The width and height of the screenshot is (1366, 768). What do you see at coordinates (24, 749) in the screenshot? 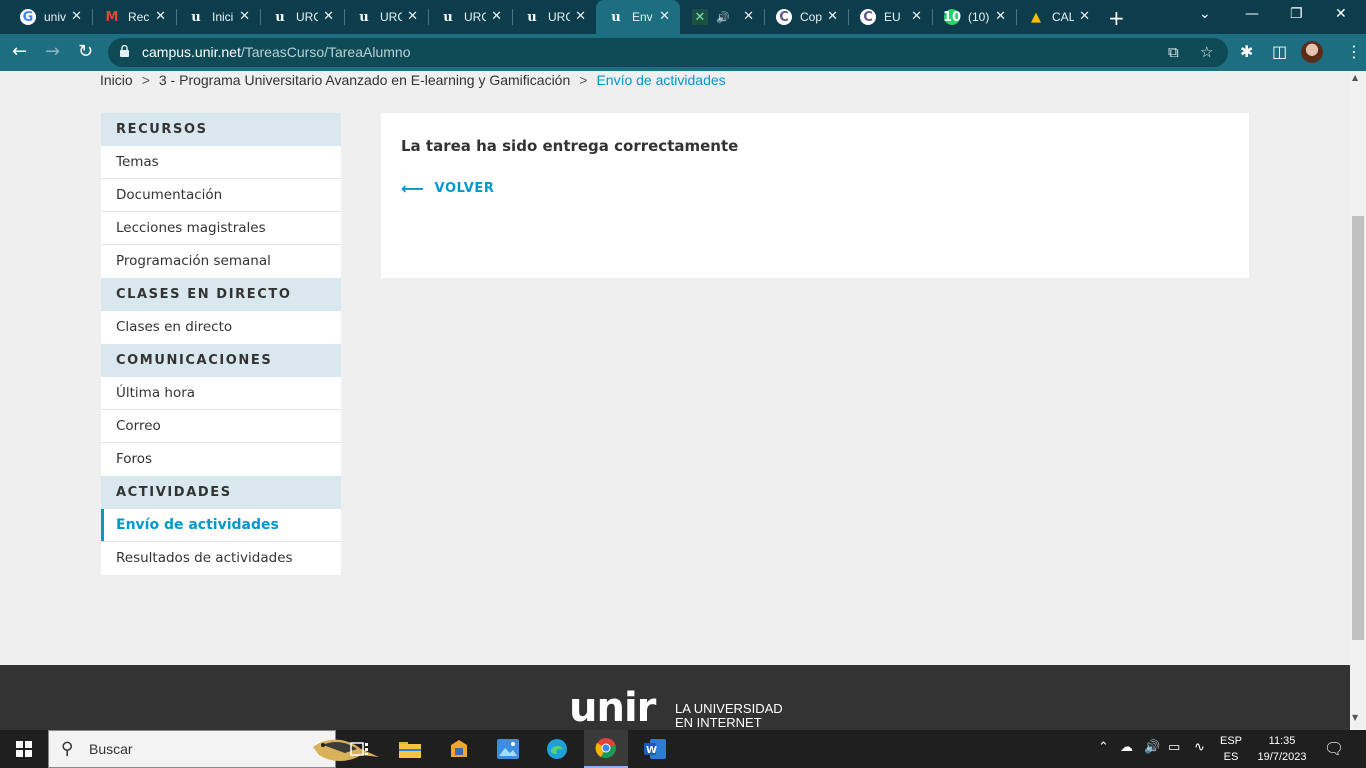
I see `windows-start-icon` at bounding box center [24, 749].